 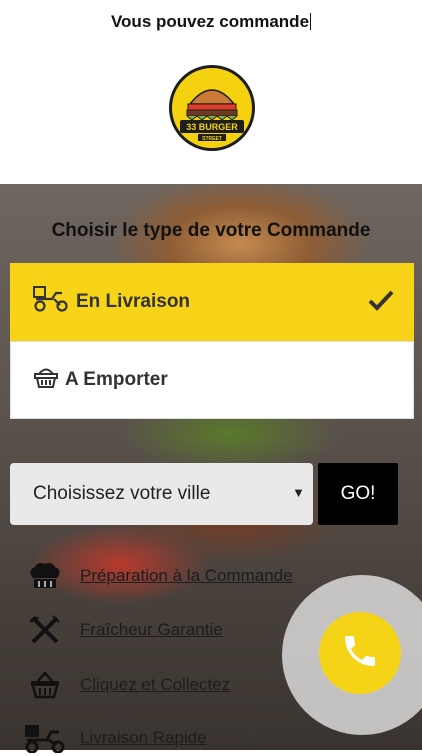 I want to click on city-select: Choisissez votre ville ▼, so click(x=161, y=494).